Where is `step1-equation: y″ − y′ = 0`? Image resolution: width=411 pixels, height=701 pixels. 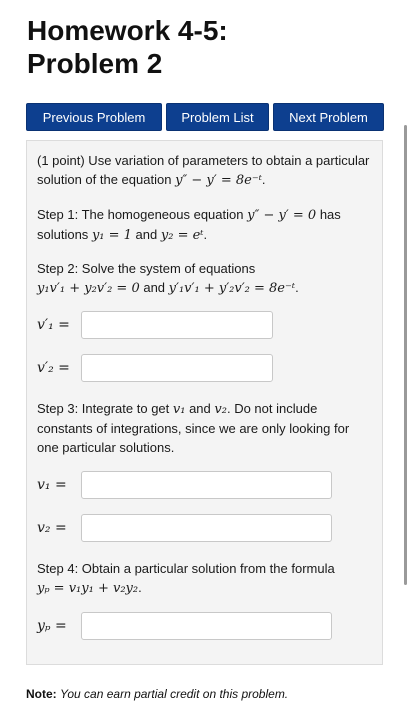
step1-equation: y″ − y′ = 0 is located at coordinates (282, 215).